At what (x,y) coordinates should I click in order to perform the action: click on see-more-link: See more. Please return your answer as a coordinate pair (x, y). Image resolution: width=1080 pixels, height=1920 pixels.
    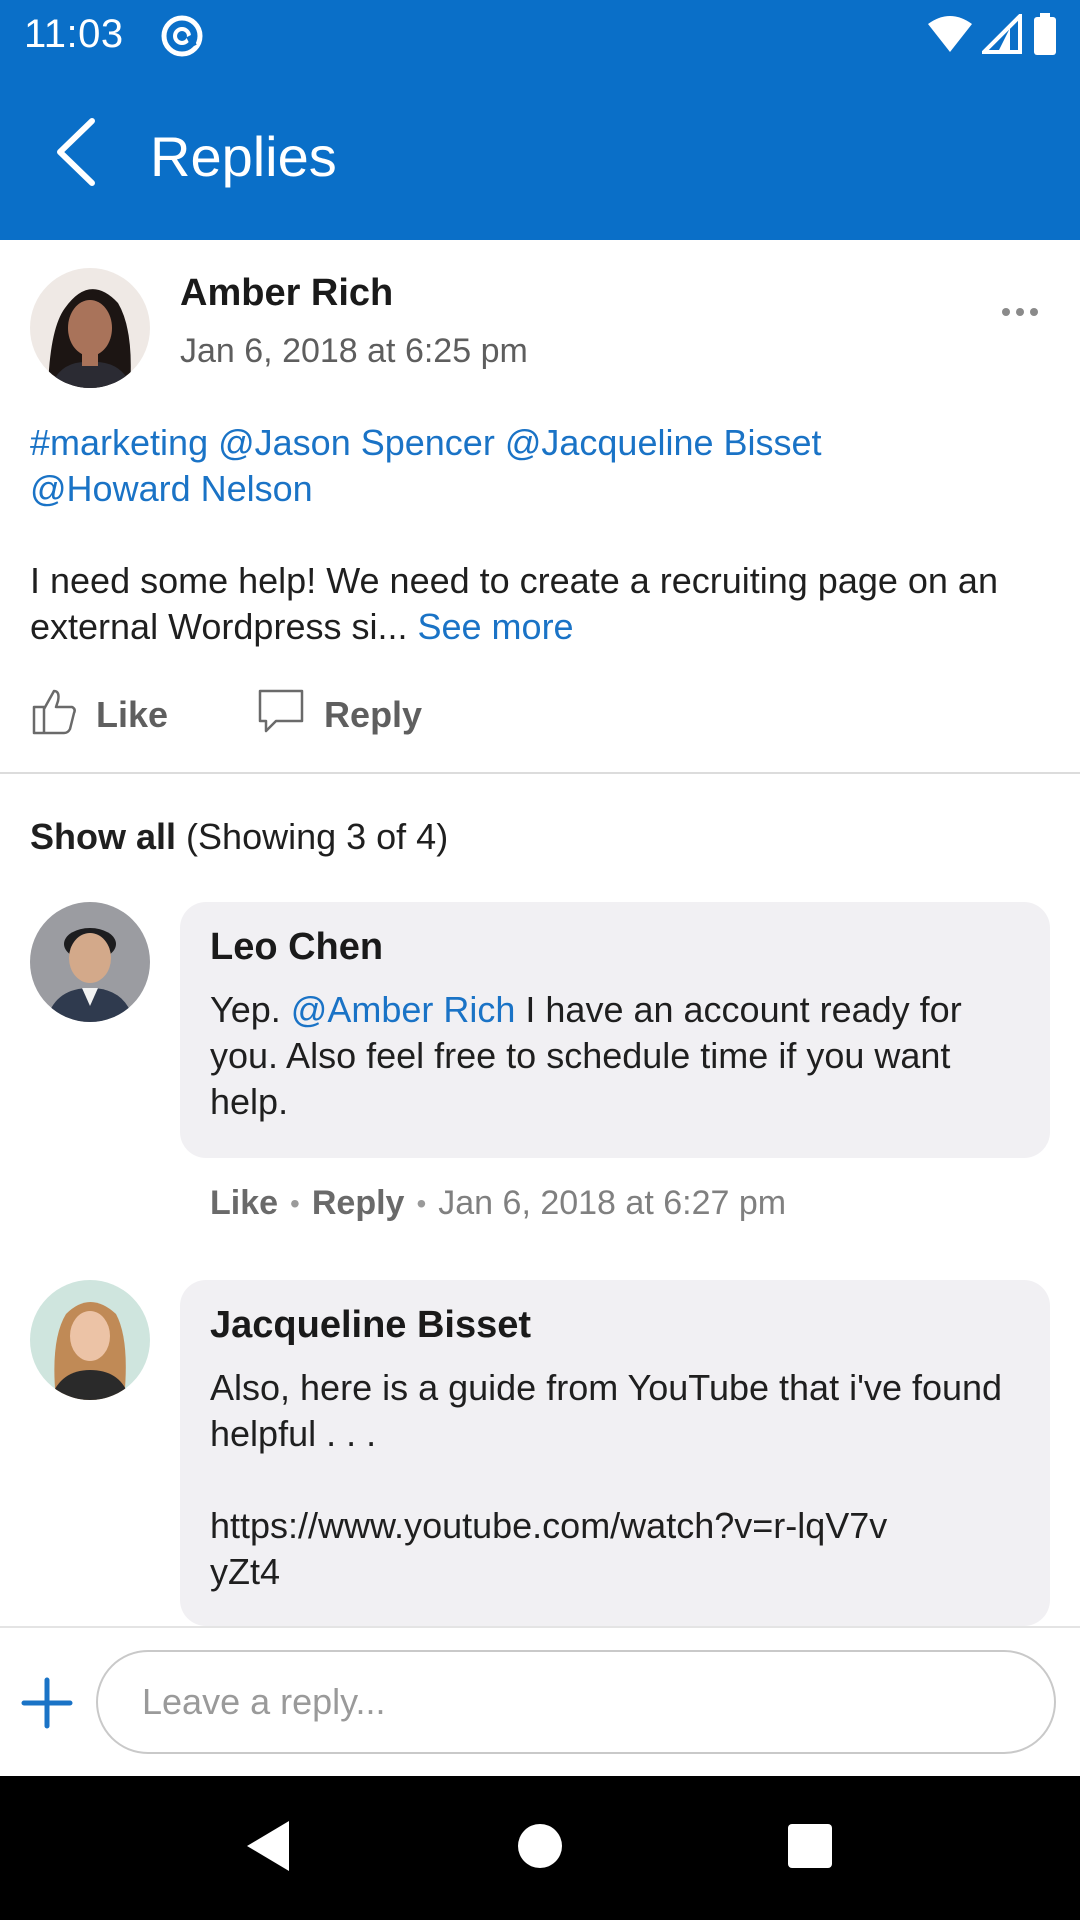
    Looking at the image, I should click on (496, 626).